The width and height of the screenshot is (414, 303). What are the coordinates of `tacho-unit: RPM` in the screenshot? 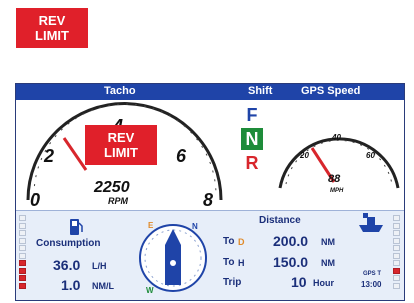 It's located at (118, 201).